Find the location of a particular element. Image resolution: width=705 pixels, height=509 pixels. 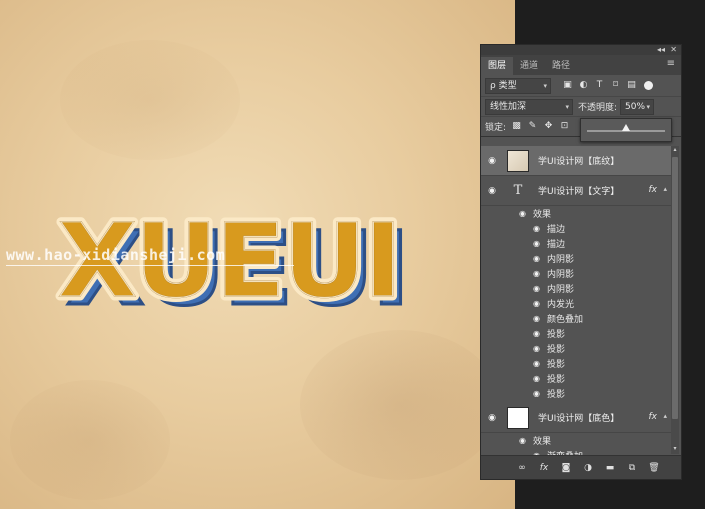

lock-position-icon: ✥ is located at coordinates (548, 126).